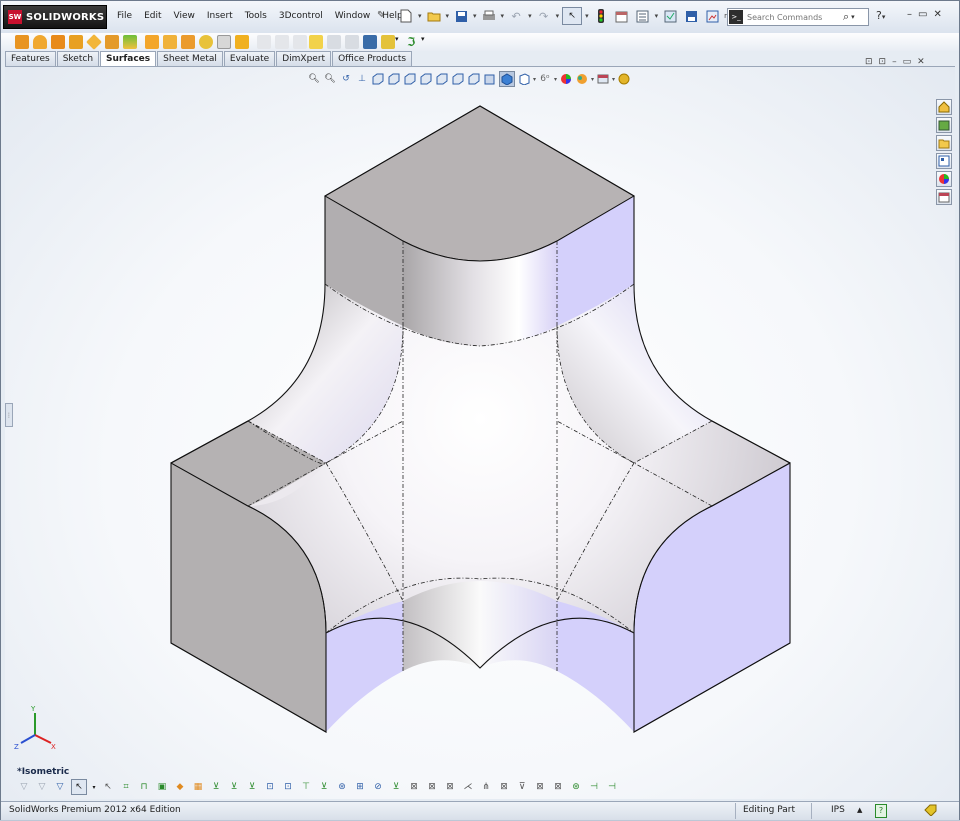  Describe the element at coordinates (94, 787) in the screenshot. I see `filter-pointer-dropdown-icon: ▾` at that location.